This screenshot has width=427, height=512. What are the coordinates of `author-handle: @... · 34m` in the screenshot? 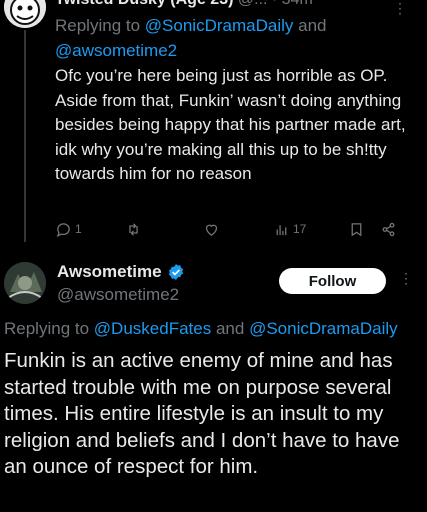 It's located at (275, 4).